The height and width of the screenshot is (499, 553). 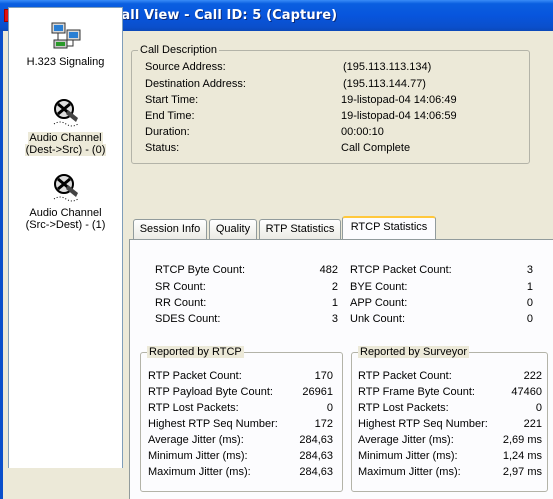 What do you see at coordinates (401, 270) in the screenshot?
I see `rtcp-packet-count-label: RTCP Packet Count:` at bounding box center [401, 270].